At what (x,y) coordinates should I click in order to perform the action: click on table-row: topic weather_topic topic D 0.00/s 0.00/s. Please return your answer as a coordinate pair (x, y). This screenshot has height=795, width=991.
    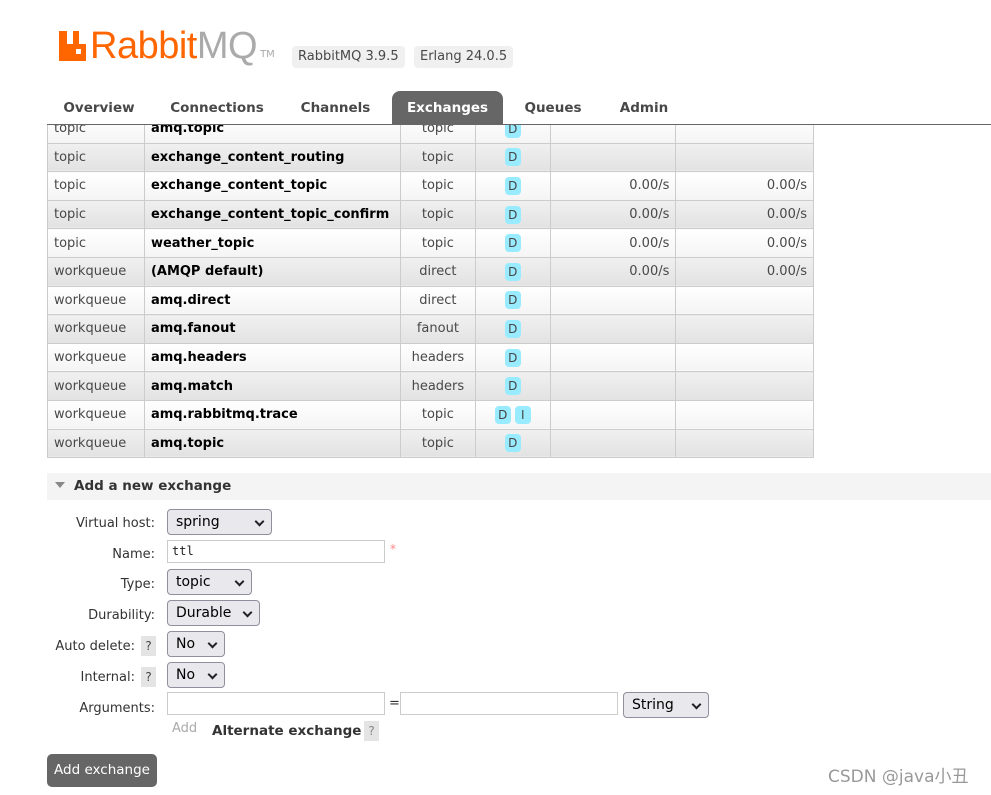
    Looking at the image, I should click on (430, 243).